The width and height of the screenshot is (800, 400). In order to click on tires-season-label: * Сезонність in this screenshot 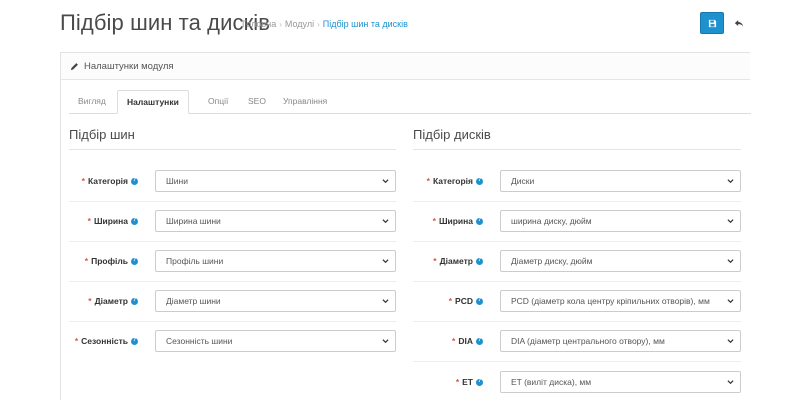, I will do `click(99, 341)`.